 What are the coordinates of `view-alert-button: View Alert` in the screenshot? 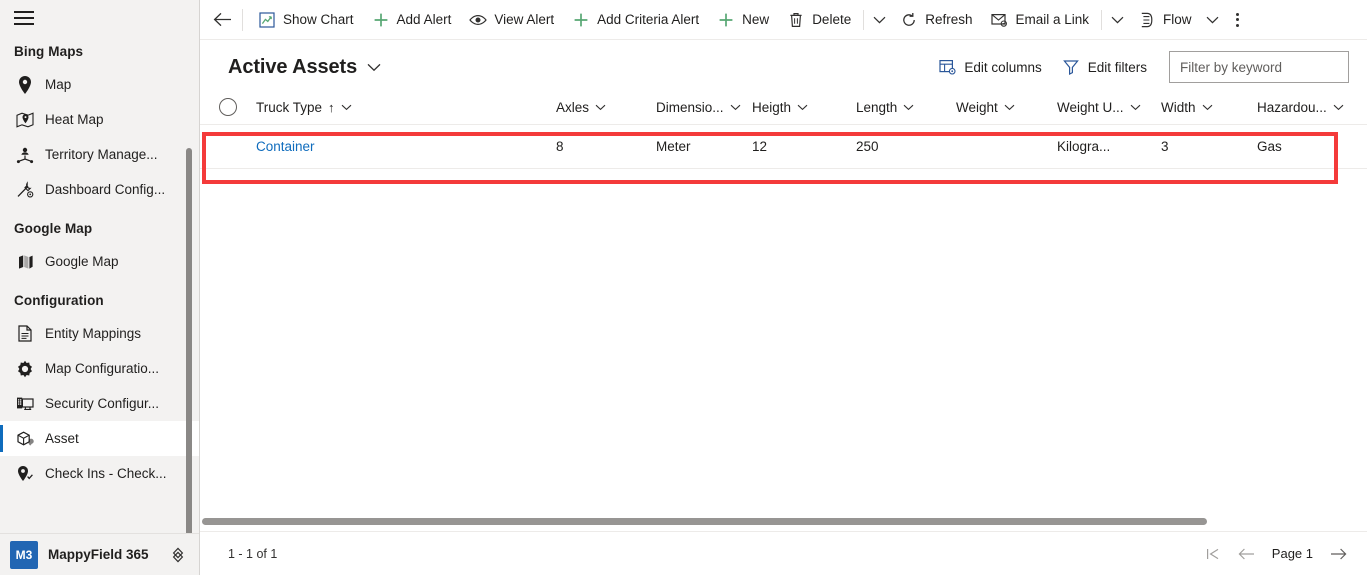 It's located at (511, 20).